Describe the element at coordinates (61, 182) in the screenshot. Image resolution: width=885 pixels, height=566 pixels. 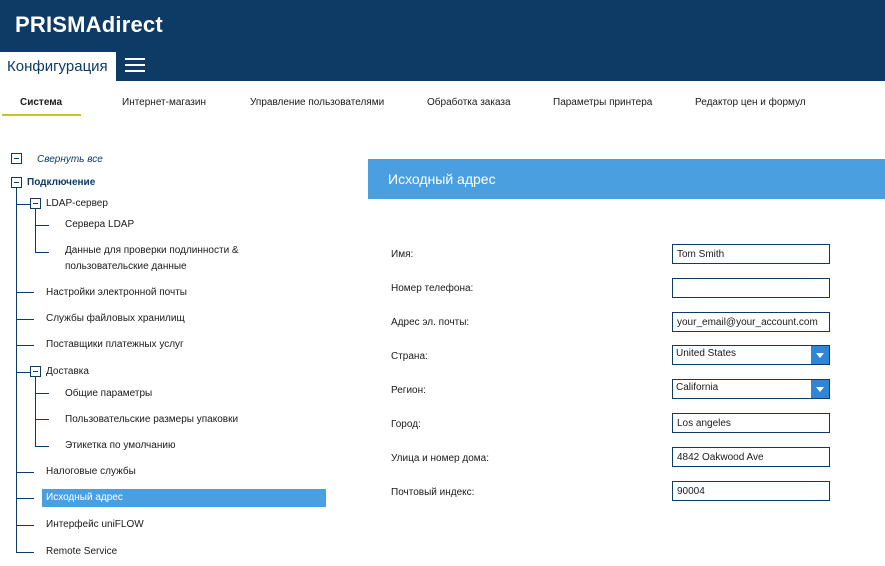
I see `tree-item-connection: Подключение` at that location.